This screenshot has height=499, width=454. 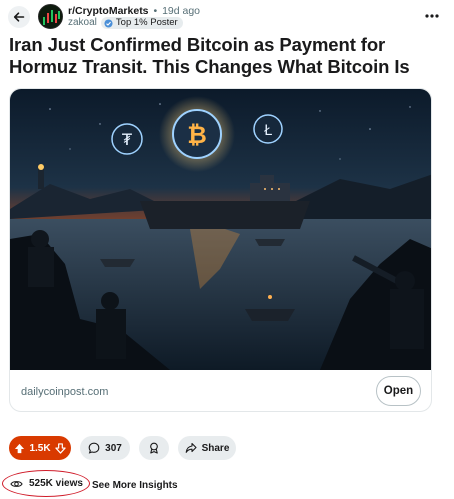 I want to click on award-icon, so click(x=154, y=448).